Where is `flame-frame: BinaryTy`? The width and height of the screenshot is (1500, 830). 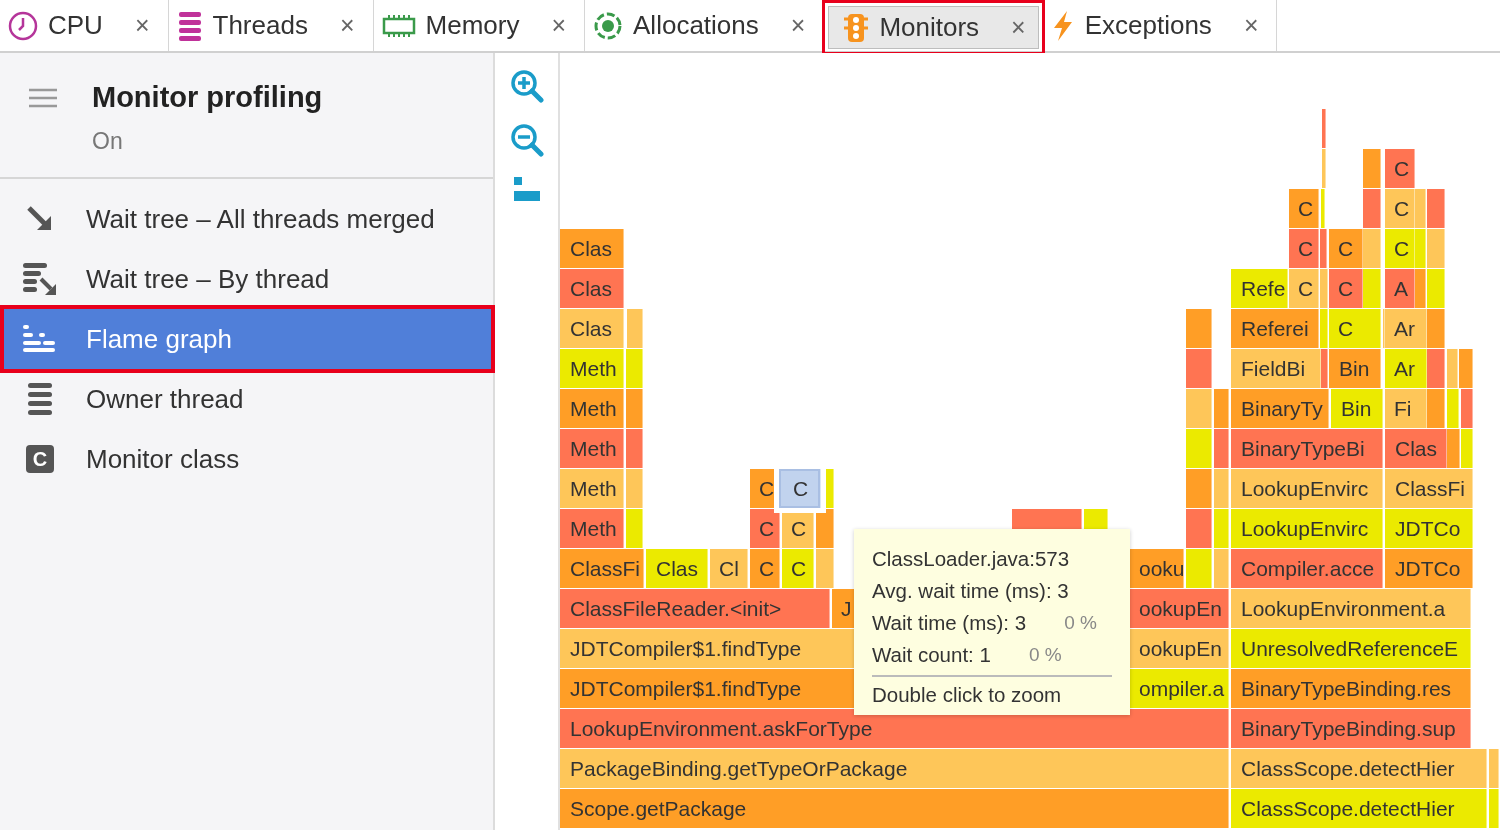 flame-frame: BinaryTy is located at coordinates (1280, 408).